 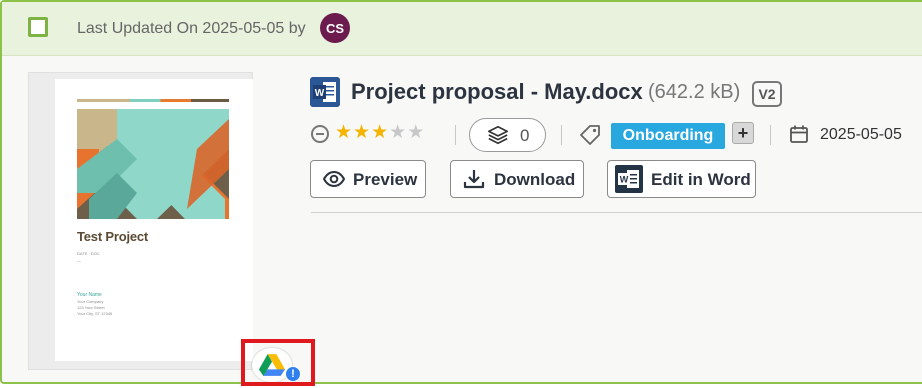 What do you see at coordinates (498, 135) in the screenshot?
I see `layers-icon` at bounding box center [498, 135].